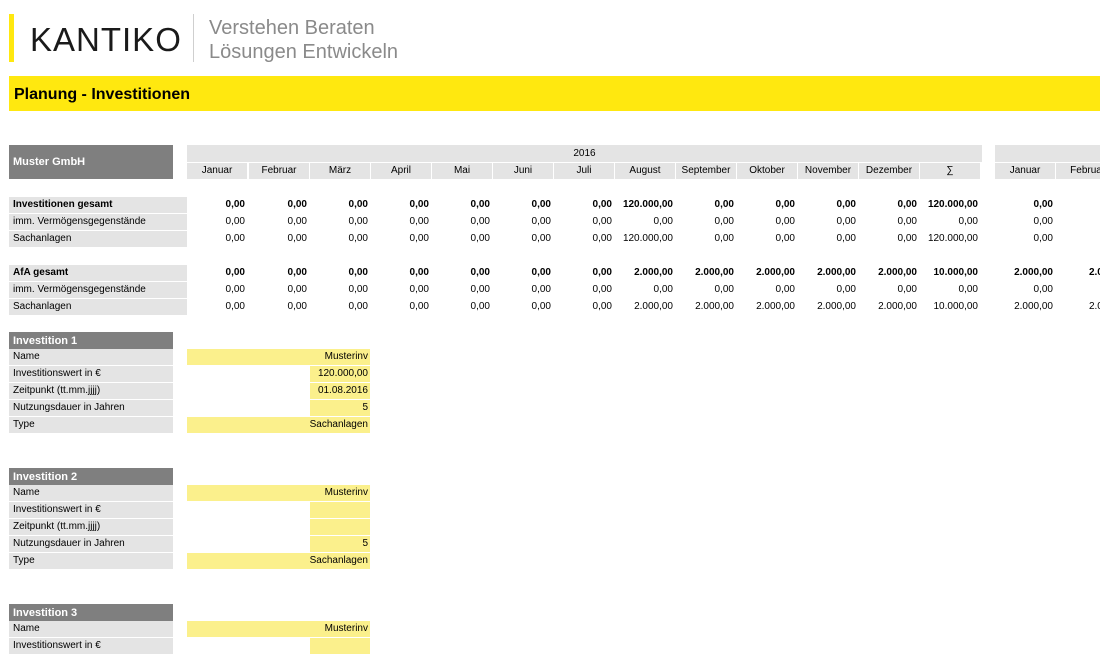 This screenshot has height=654, width=1100. What do you see at coordinates (91, 162) in the screenshot?
I see `company-cell: Muster GmbH` at bounding box center [91, 162].